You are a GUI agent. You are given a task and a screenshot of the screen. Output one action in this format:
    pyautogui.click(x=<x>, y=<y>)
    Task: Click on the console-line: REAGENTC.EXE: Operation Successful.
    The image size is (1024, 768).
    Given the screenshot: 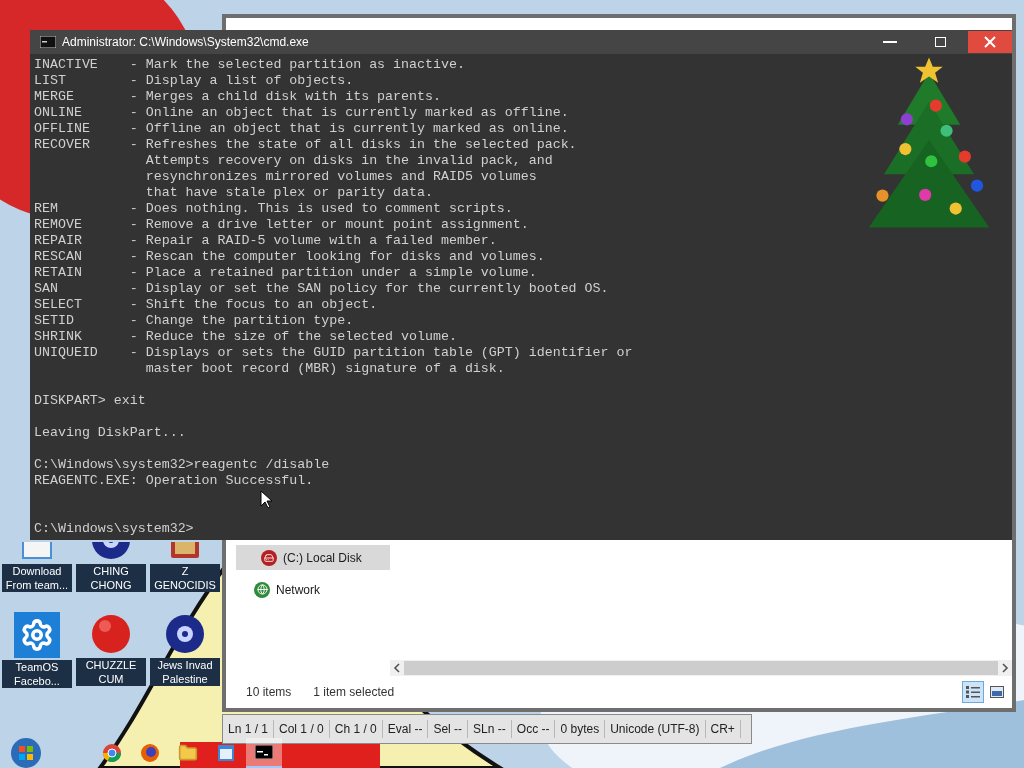 What is the action you would take?
    pyautogui.click(x=174, y=481)
    